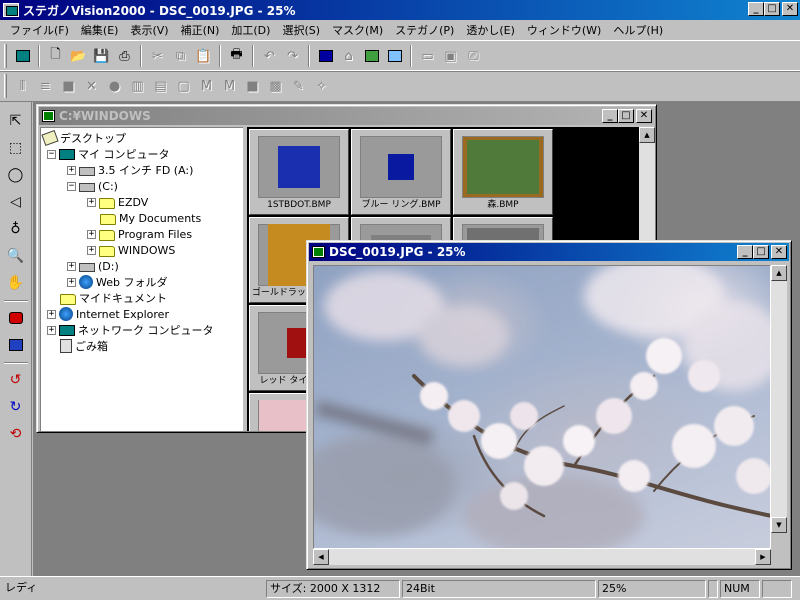 This screenshot has width=800, height=600. I want to click on resize-grip, so click(779, 557).